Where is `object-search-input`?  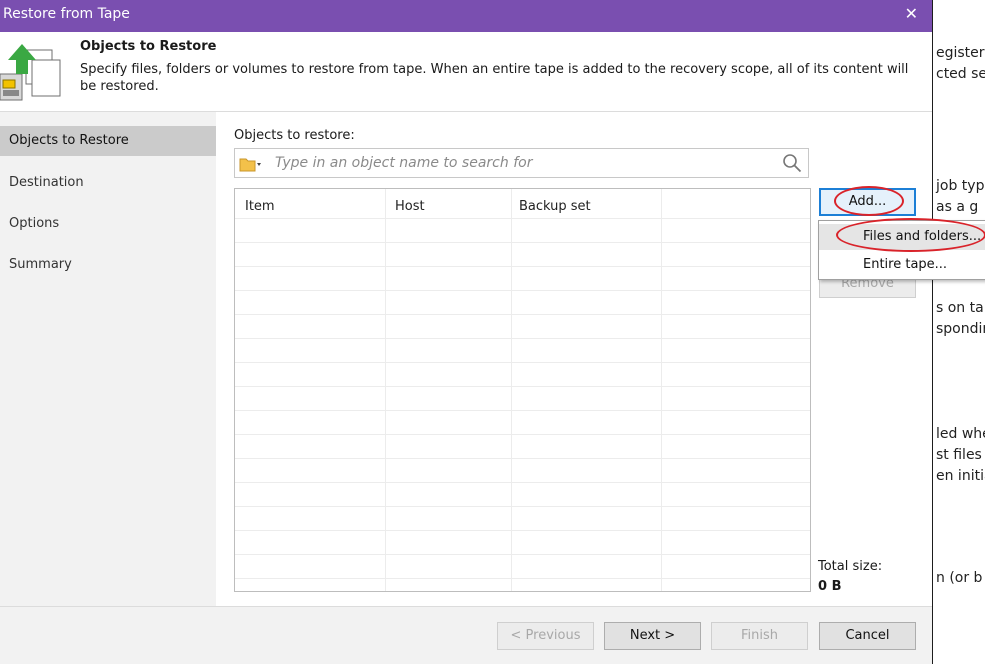
object-search-input is located at coordinates (523, 163).